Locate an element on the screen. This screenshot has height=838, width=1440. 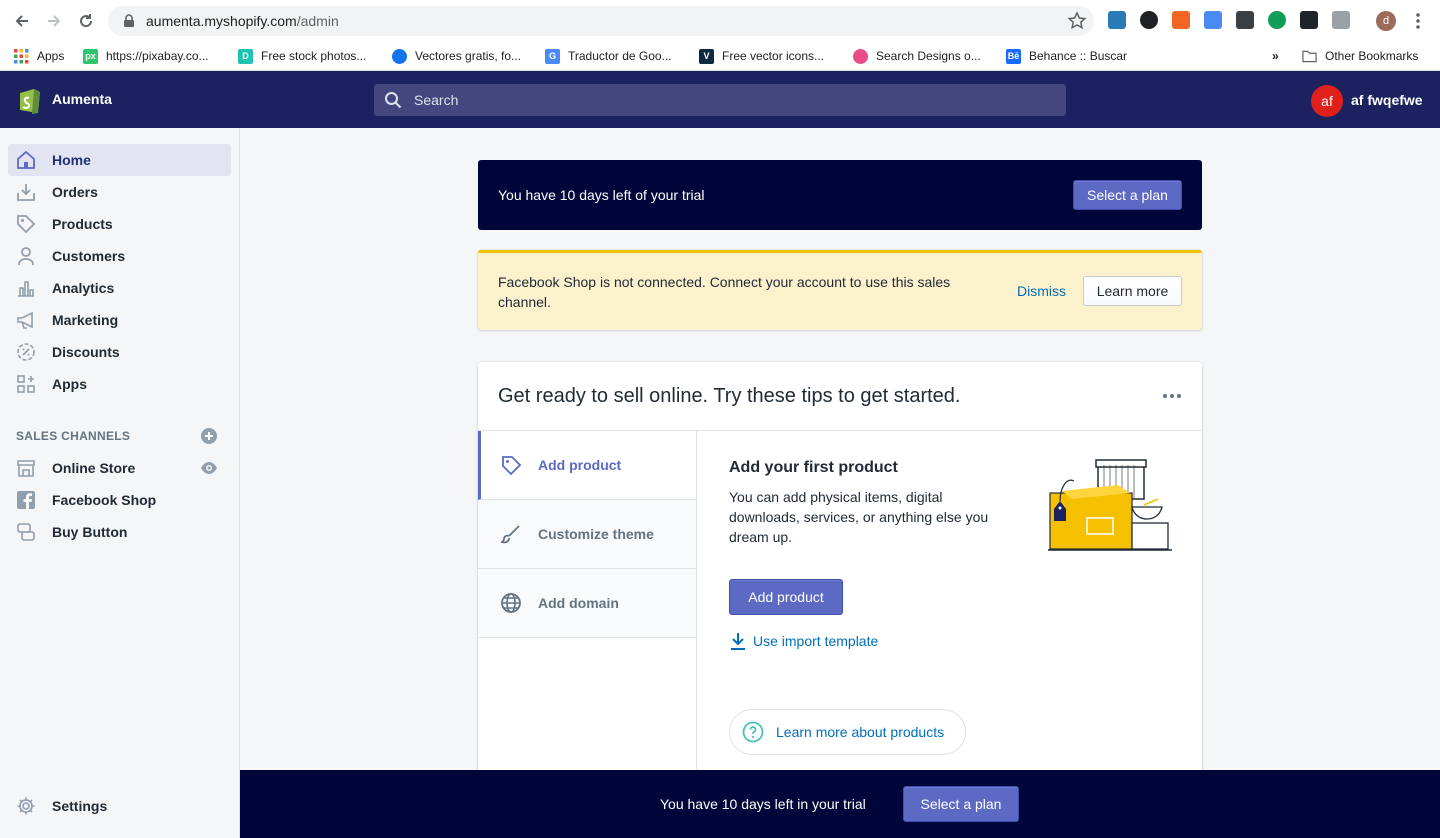
sidebar-item-home: Home is located at coordinates (119, 160).